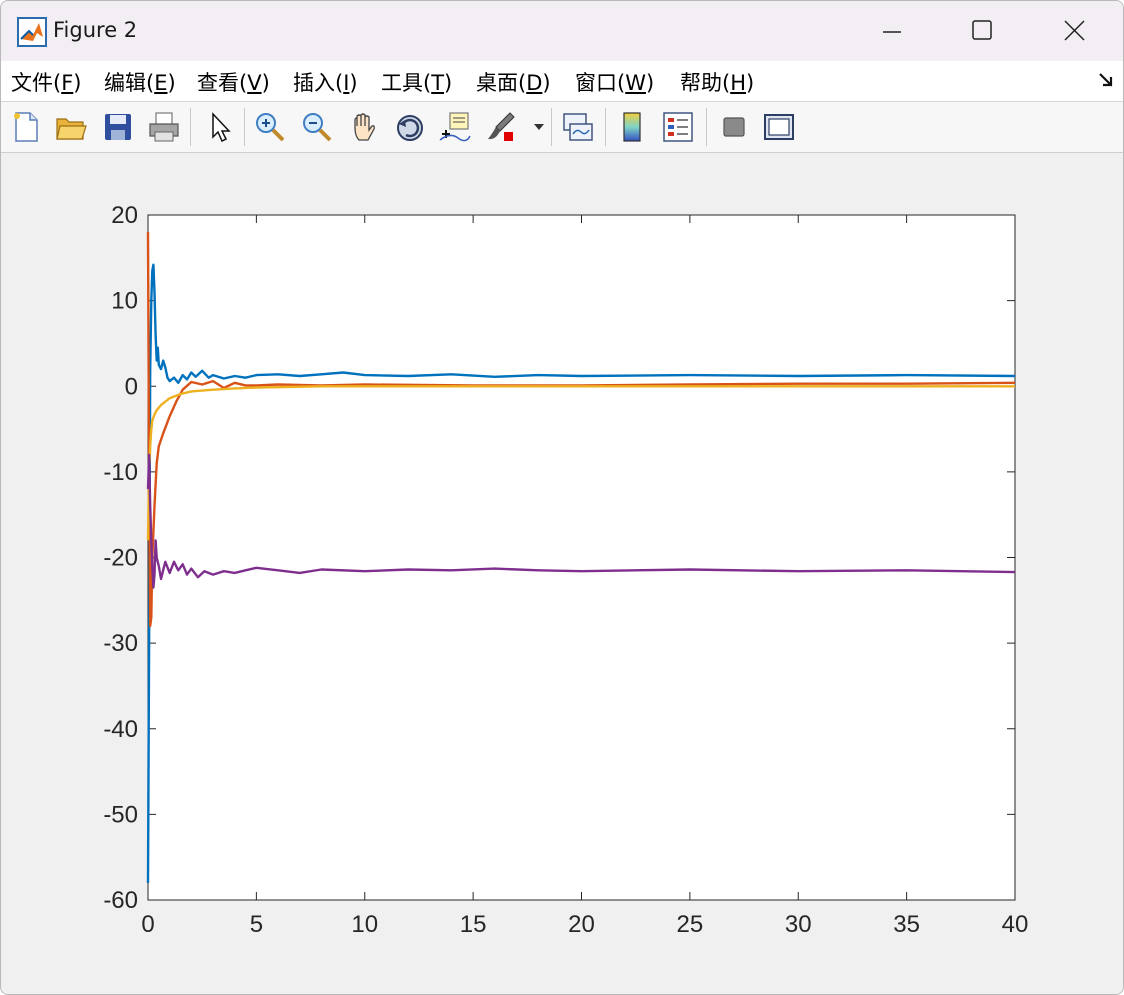  I want to click on x-tick-label: 10, so click(364, 924).